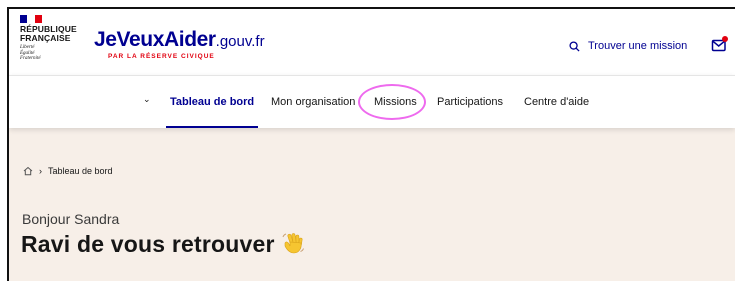 The width and height of the screenshot is (735, 281). What do you see at coordinates (574, 46) in the screenshot?
I see `search-icon` at bounding box center [574, 46].